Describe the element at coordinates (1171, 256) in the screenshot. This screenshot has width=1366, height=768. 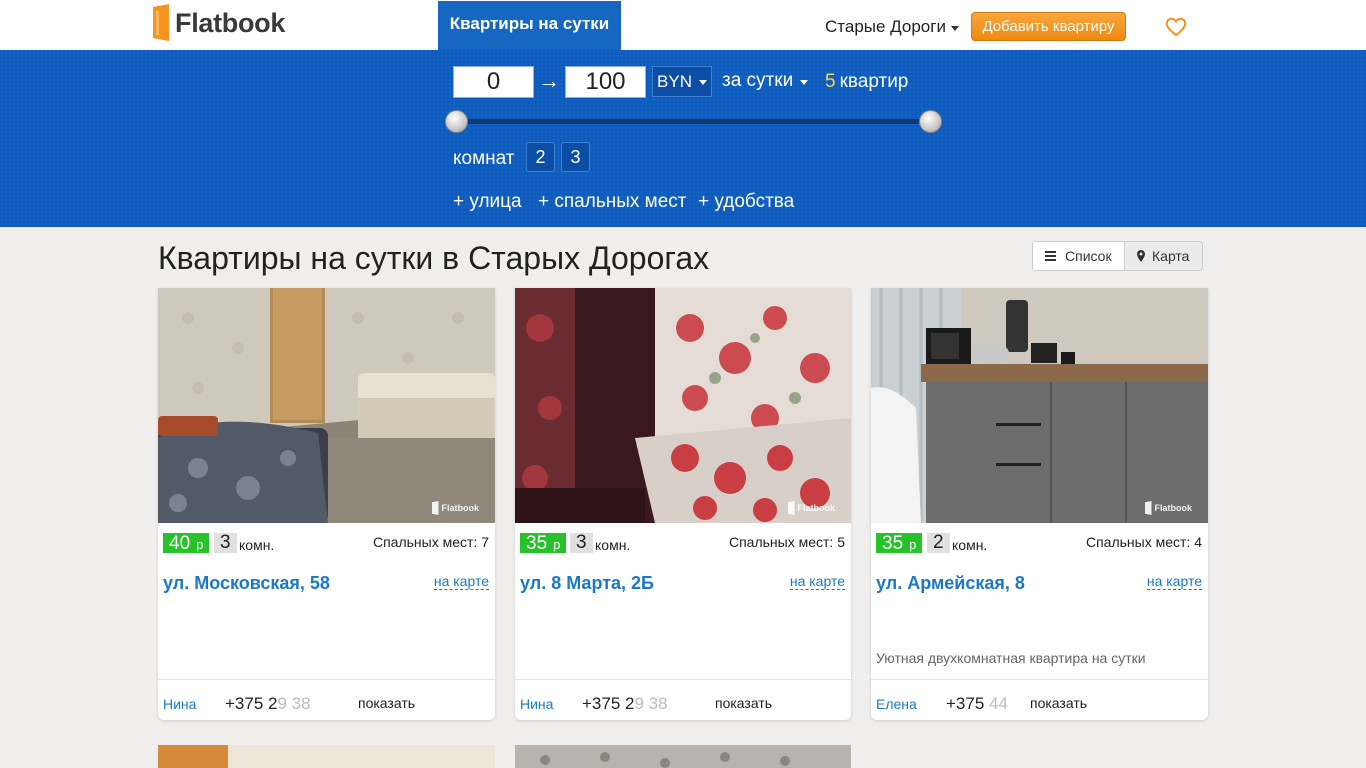
I see `map-view-label: Карта` at that location.